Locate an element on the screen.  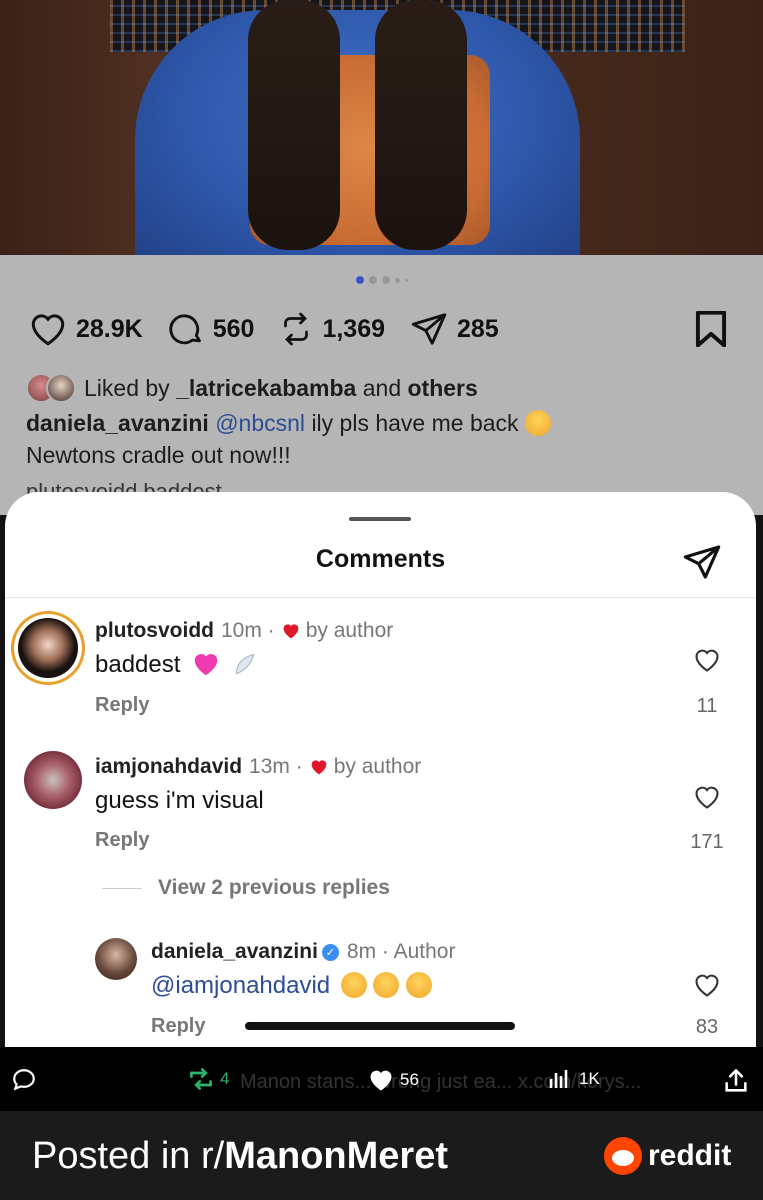
view-previous-label: View 2 previous replies is located at coordinates (274, 887).